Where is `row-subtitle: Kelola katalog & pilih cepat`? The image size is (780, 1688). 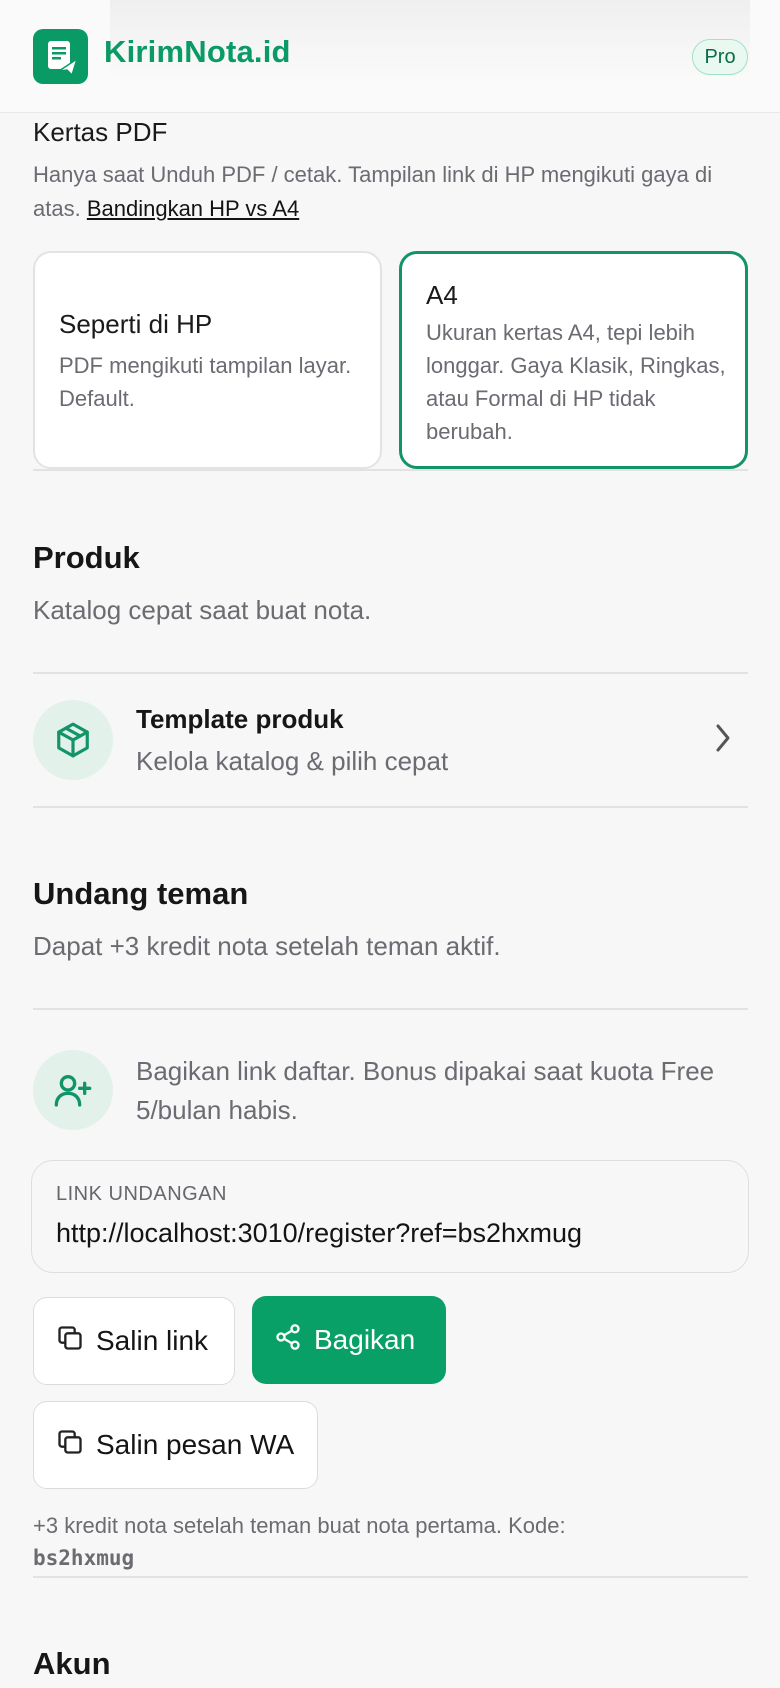
row-subtitle: Kelola katalog & pilih cepat is located at coordinates (292, 761).